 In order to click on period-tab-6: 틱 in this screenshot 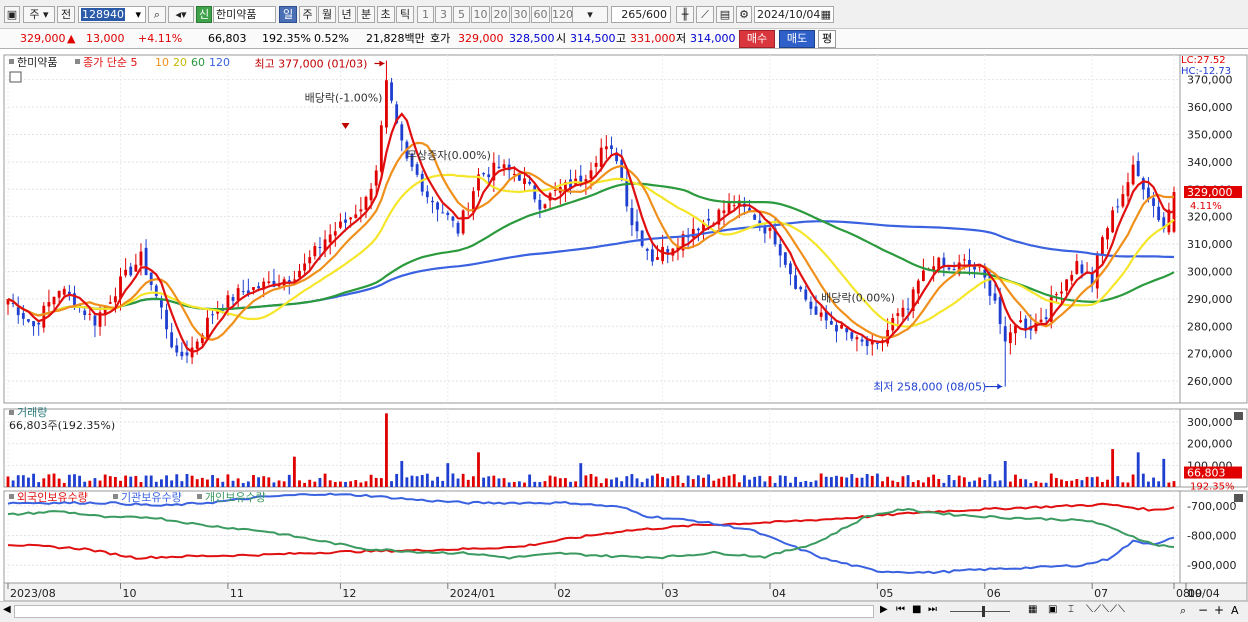, I will do `click(405, 14)`.